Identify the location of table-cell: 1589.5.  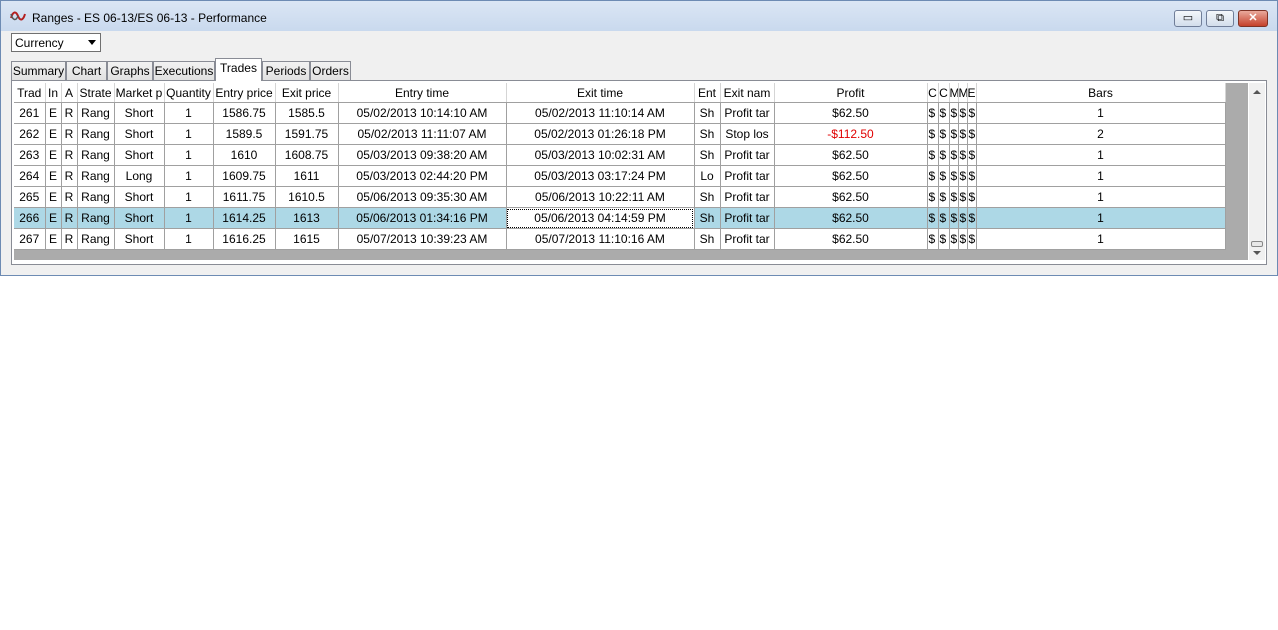
(244, 134).